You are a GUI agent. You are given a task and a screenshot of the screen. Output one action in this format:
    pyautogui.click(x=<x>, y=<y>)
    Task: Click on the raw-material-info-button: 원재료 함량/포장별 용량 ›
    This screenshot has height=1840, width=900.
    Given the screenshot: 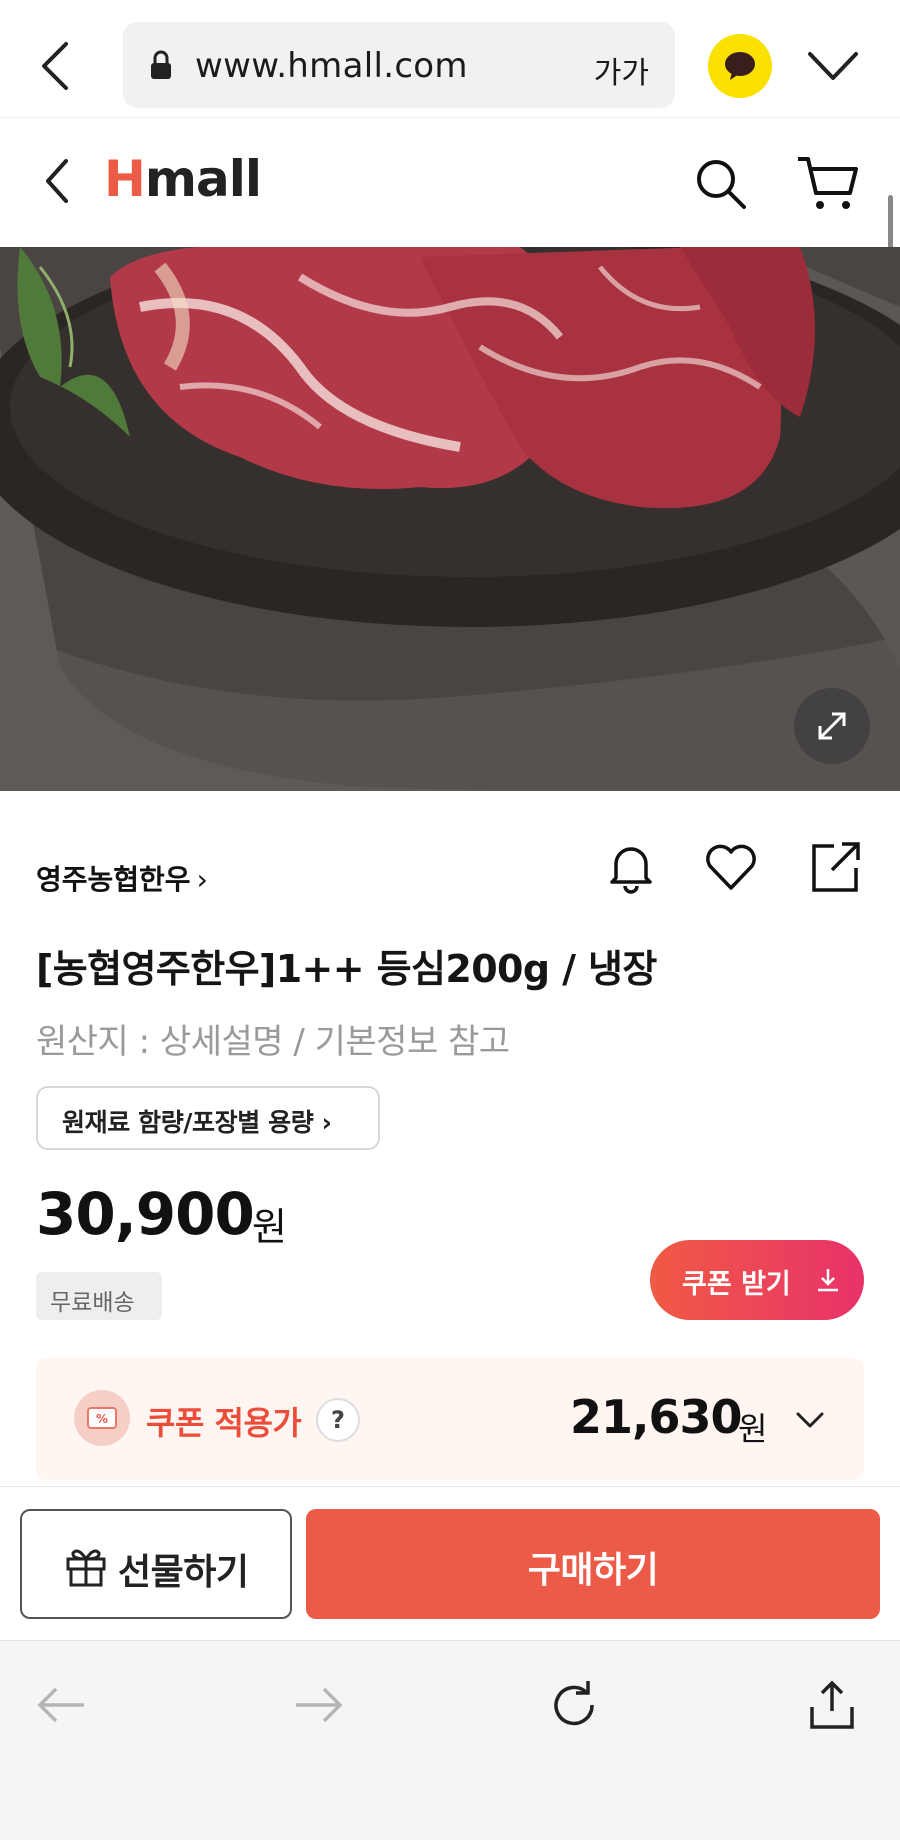 What is the action you would take?
    pyautogui.click(x=208, y=1118)
    